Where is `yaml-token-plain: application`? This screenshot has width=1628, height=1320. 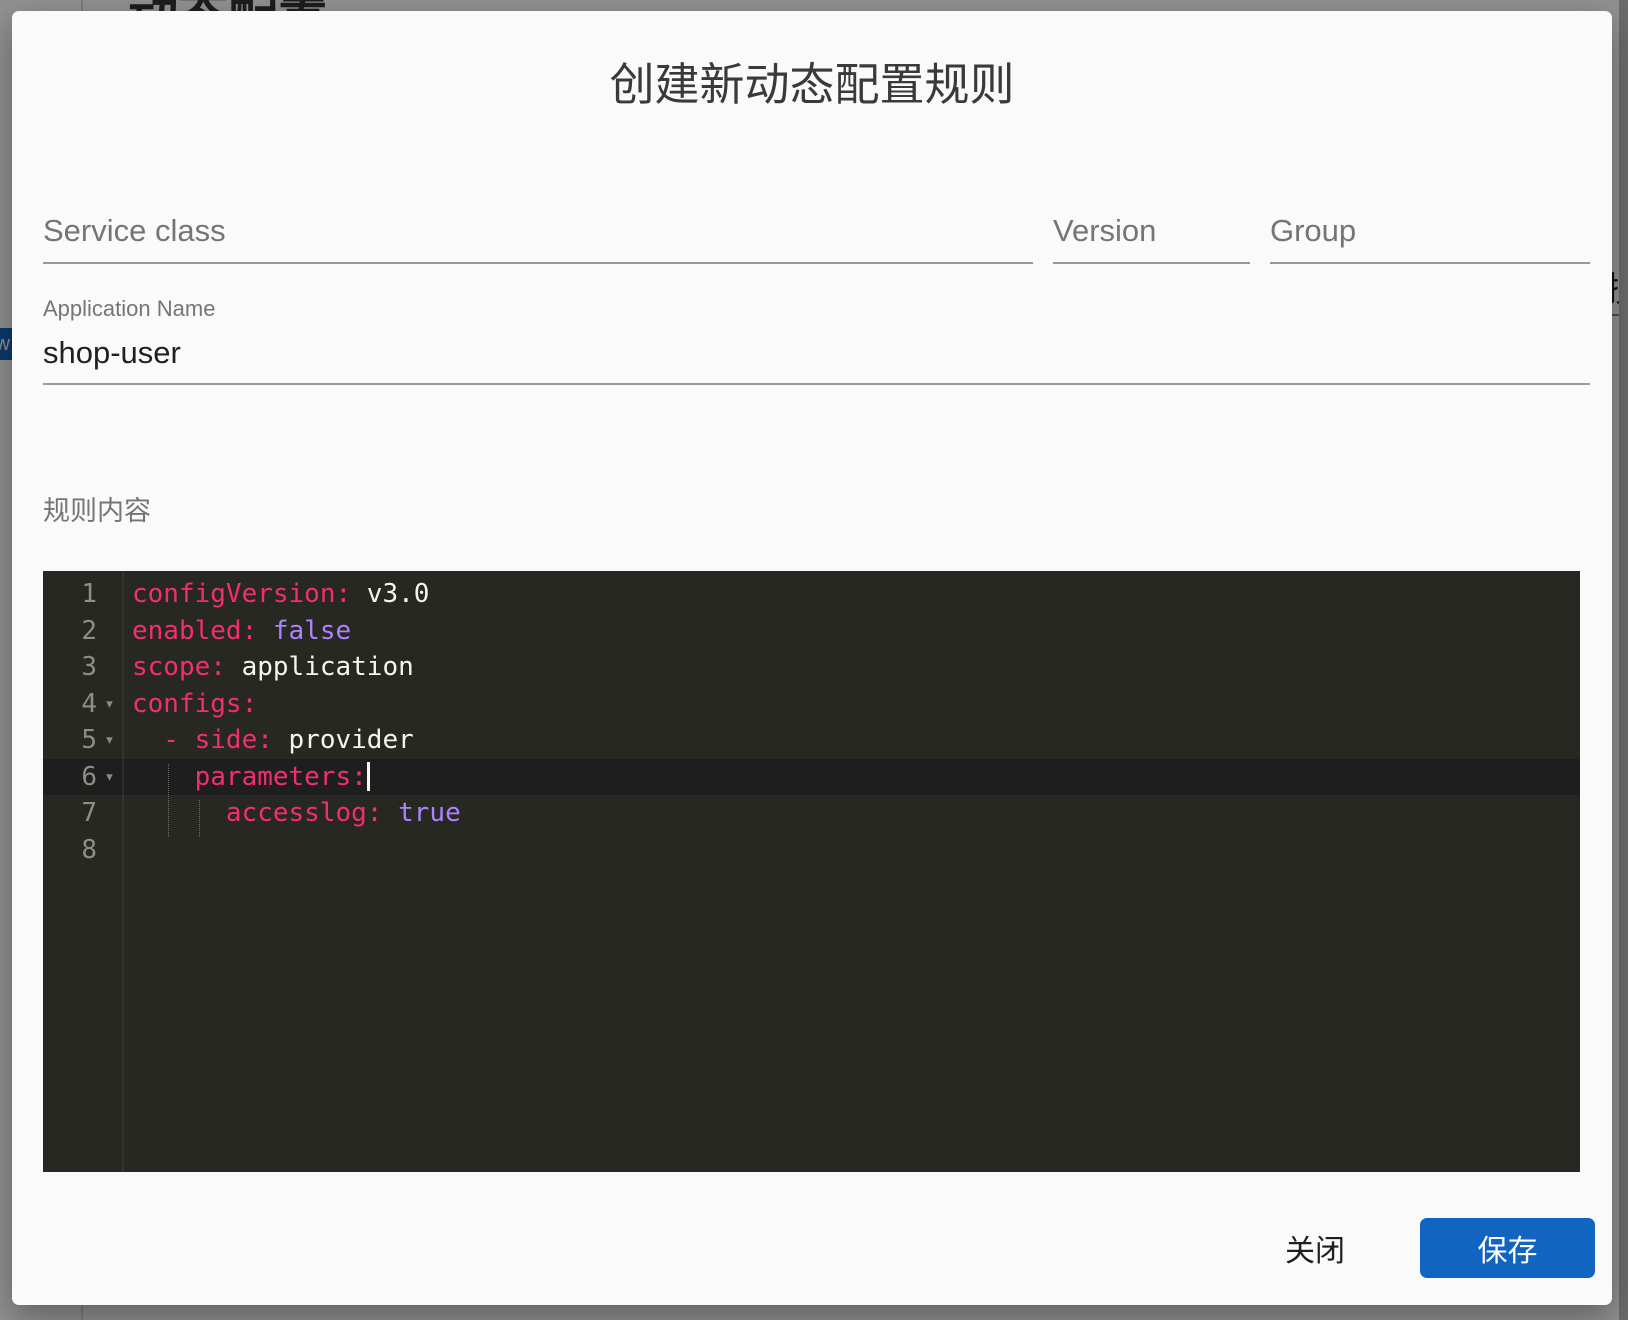
yaml-token-plain: application is located at coordinates (319, 667).